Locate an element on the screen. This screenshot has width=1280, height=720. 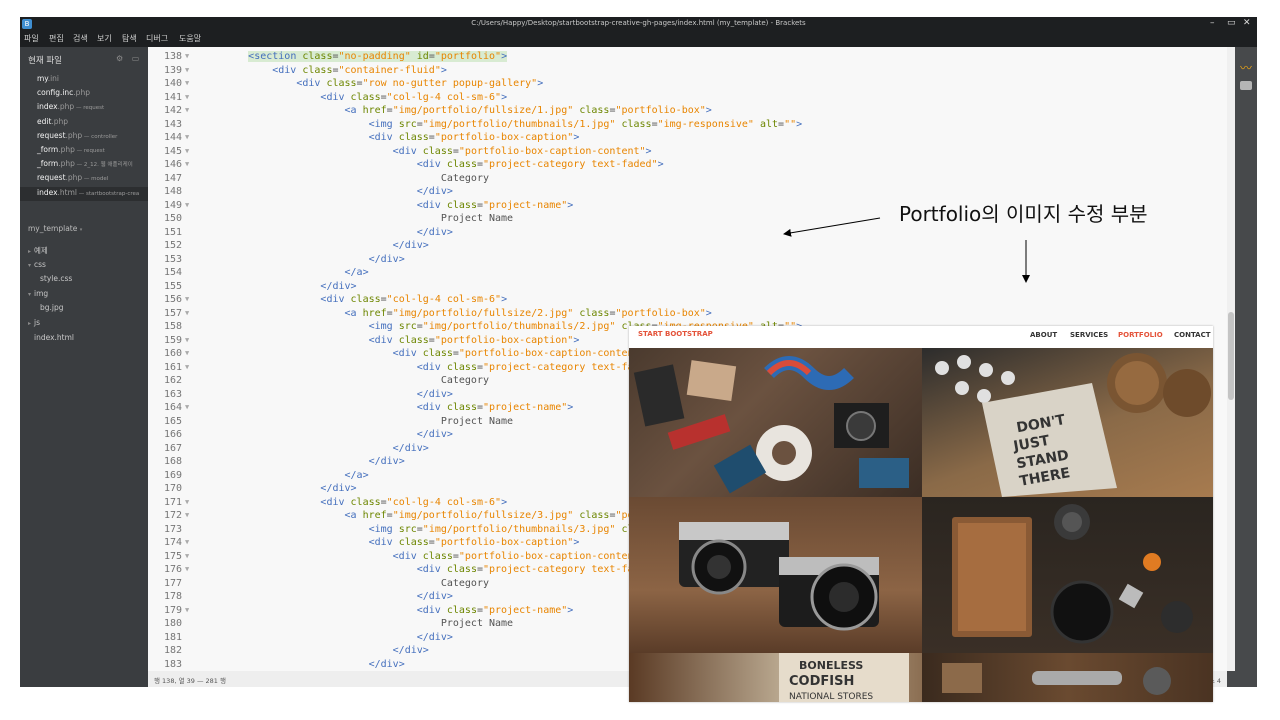
portfolio-thumbnail-4-art is located at coordinates (1072, 574).